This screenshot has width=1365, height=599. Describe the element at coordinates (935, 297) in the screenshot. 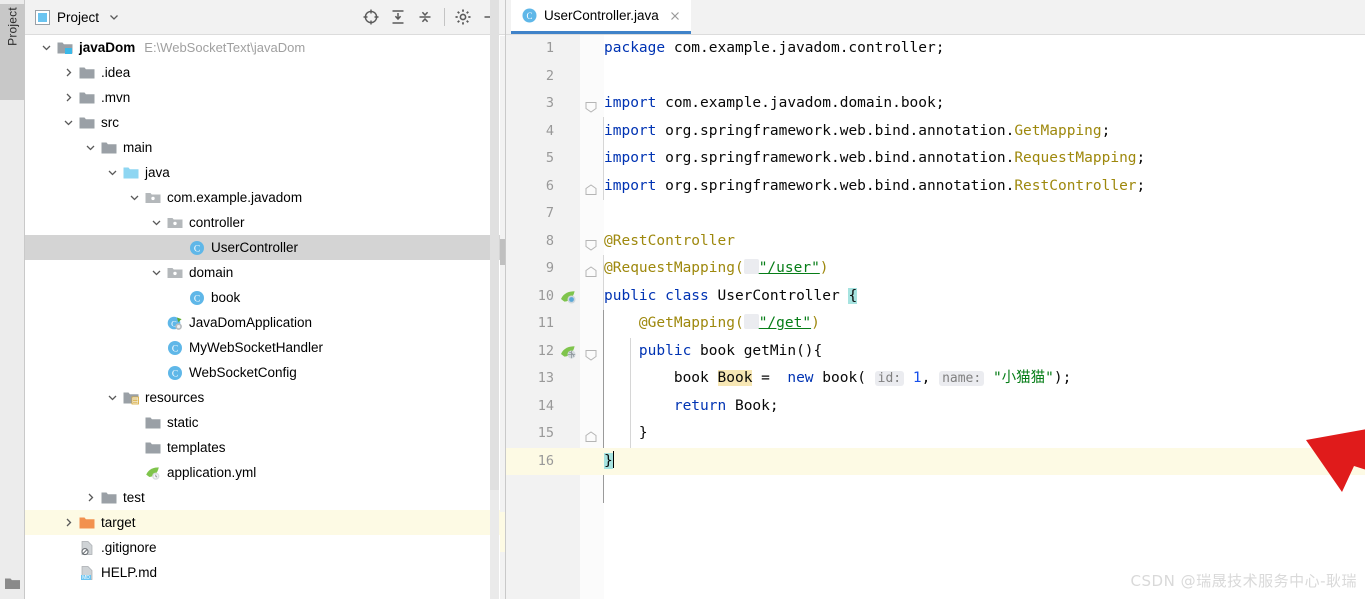

I see `code-line-10: 10 public class UserController {` at that location.